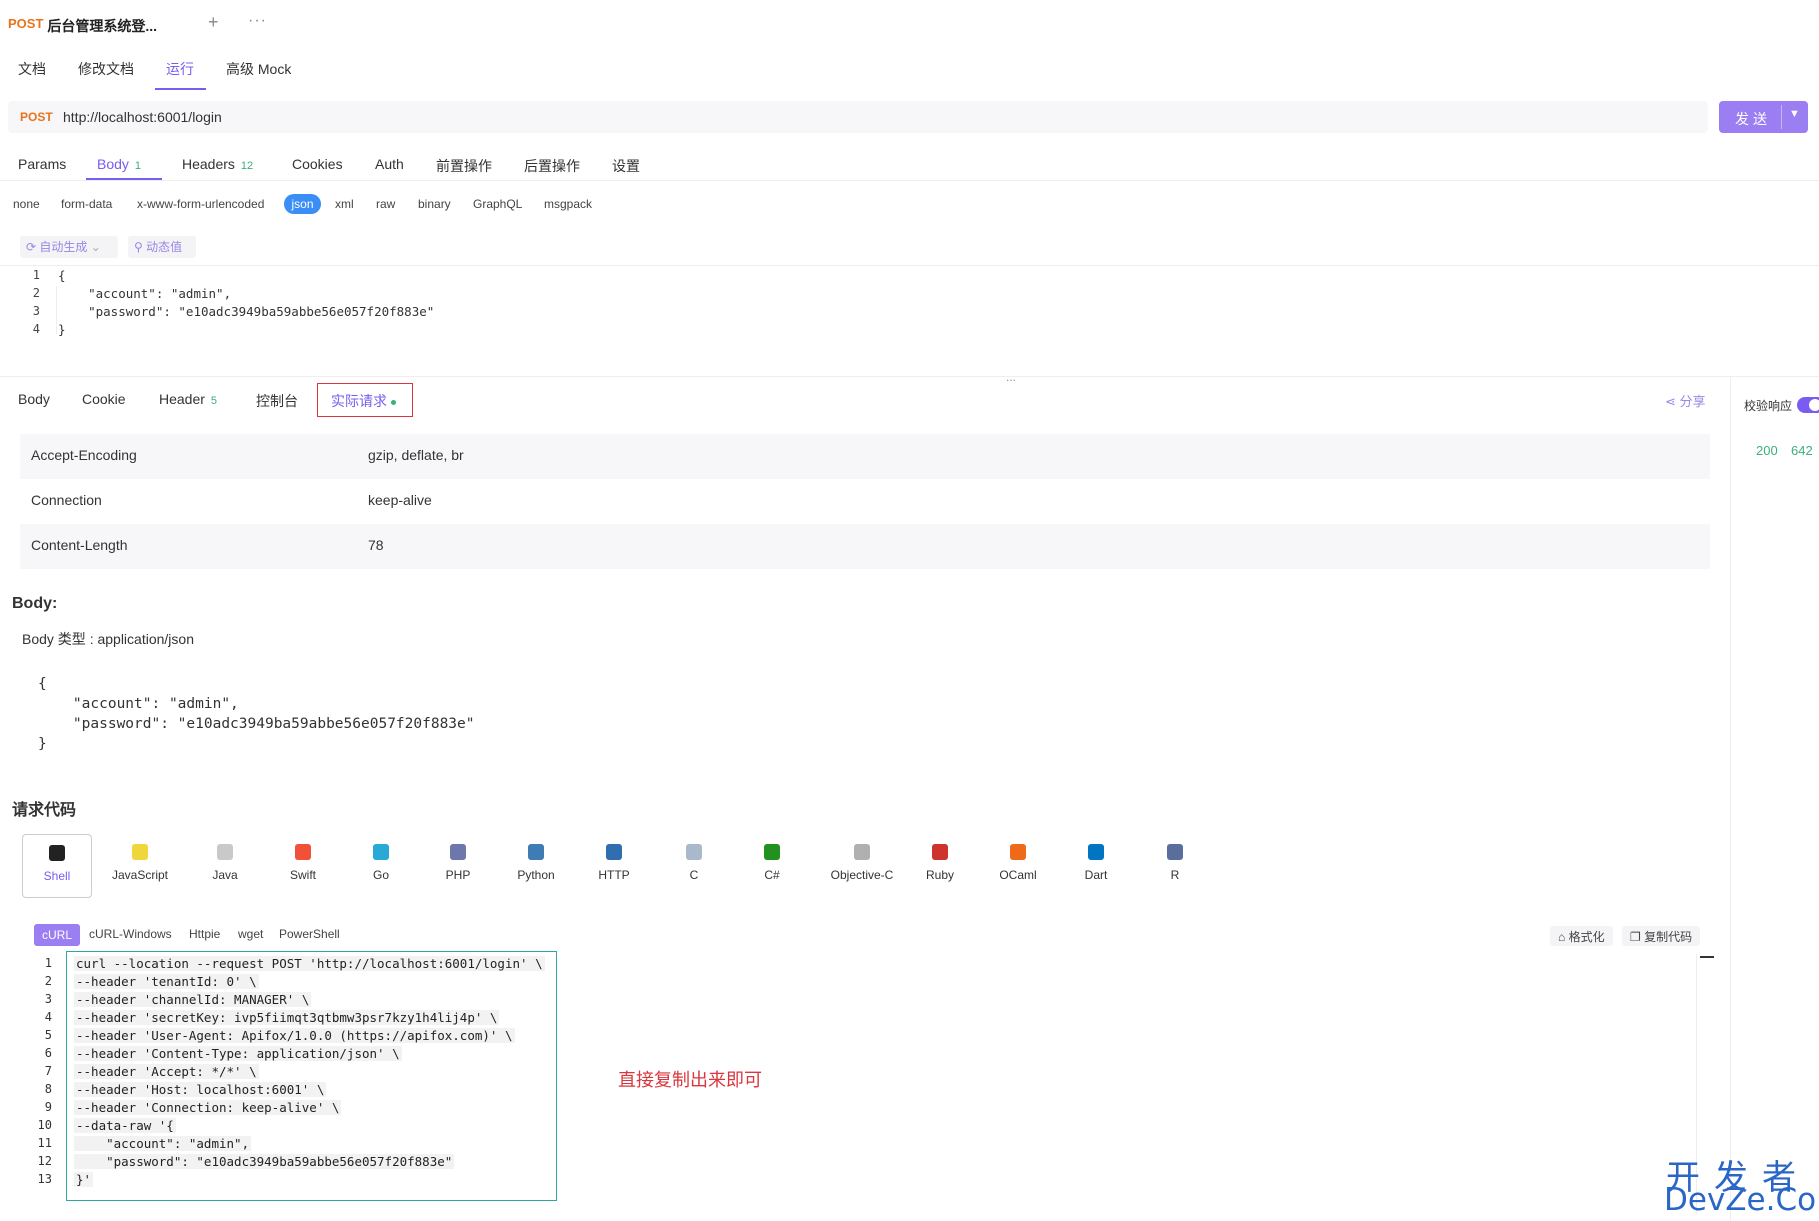  Describe the element at coordinates (57, 935) in the screenshot. I see `client-tab-curl: cURL` at that location.